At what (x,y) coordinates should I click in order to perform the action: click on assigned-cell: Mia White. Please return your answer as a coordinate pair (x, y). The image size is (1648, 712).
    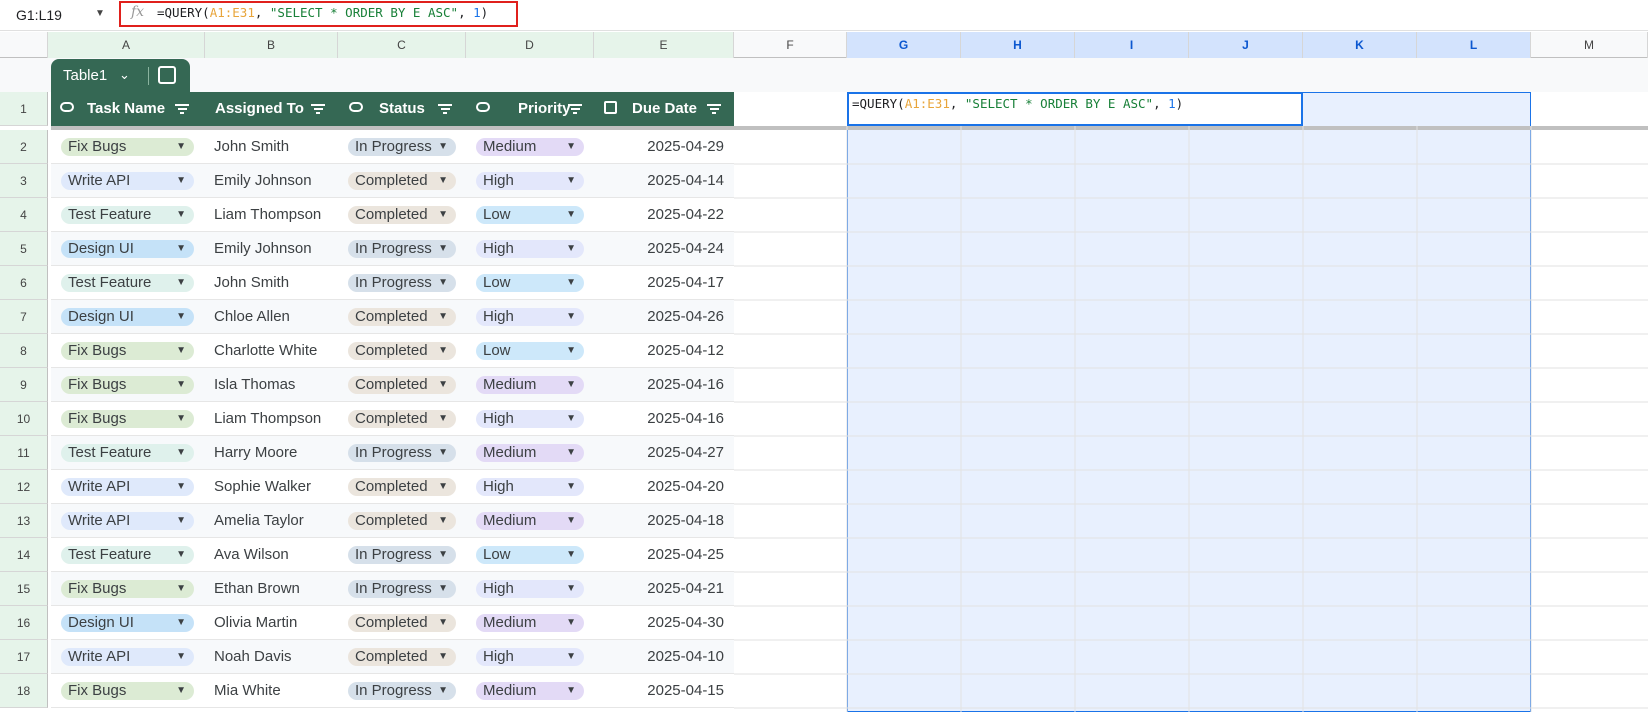
    Looking at the image, I should click on (247, 691).